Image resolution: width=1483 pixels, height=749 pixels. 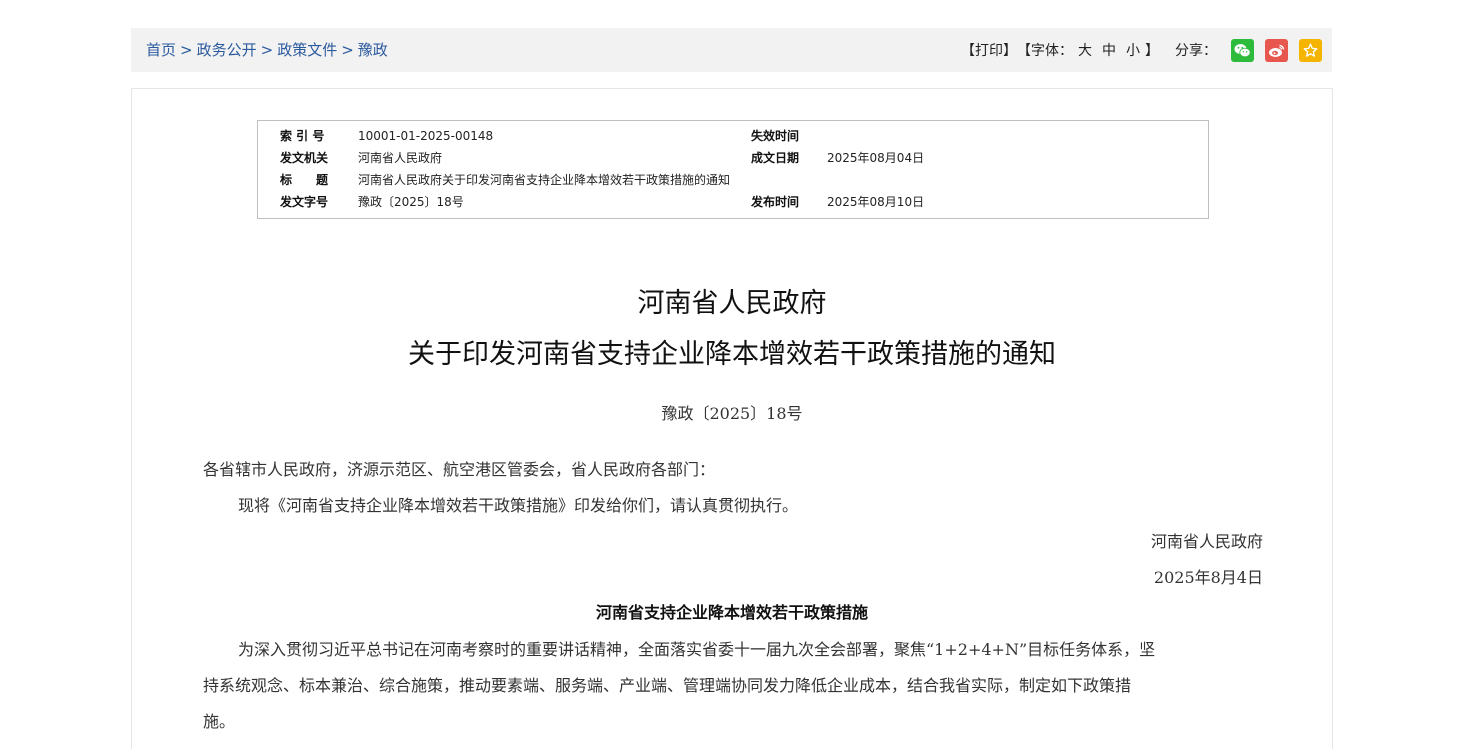 I want to click on font-large-button: 大, so click(x=1085, y=50).